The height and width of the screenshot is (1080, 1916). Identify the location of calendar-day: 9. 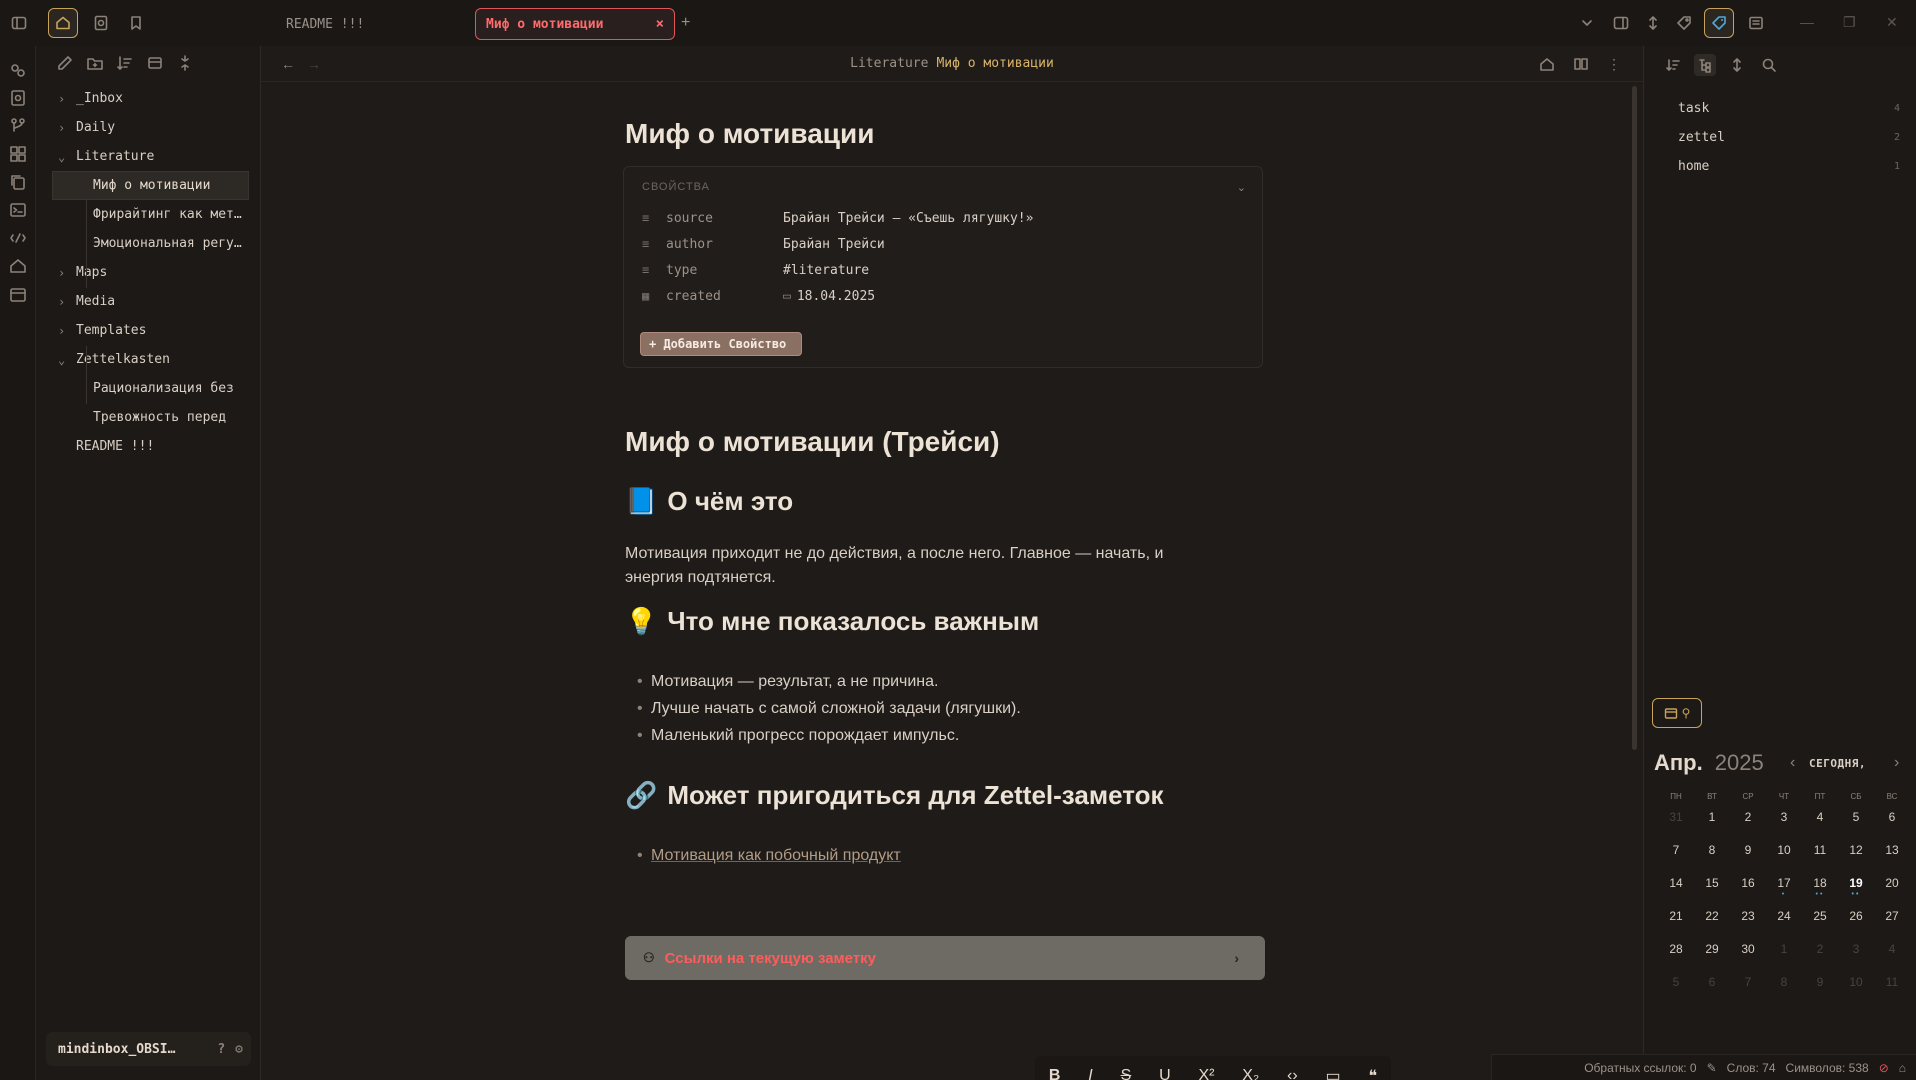
(1820, 991).